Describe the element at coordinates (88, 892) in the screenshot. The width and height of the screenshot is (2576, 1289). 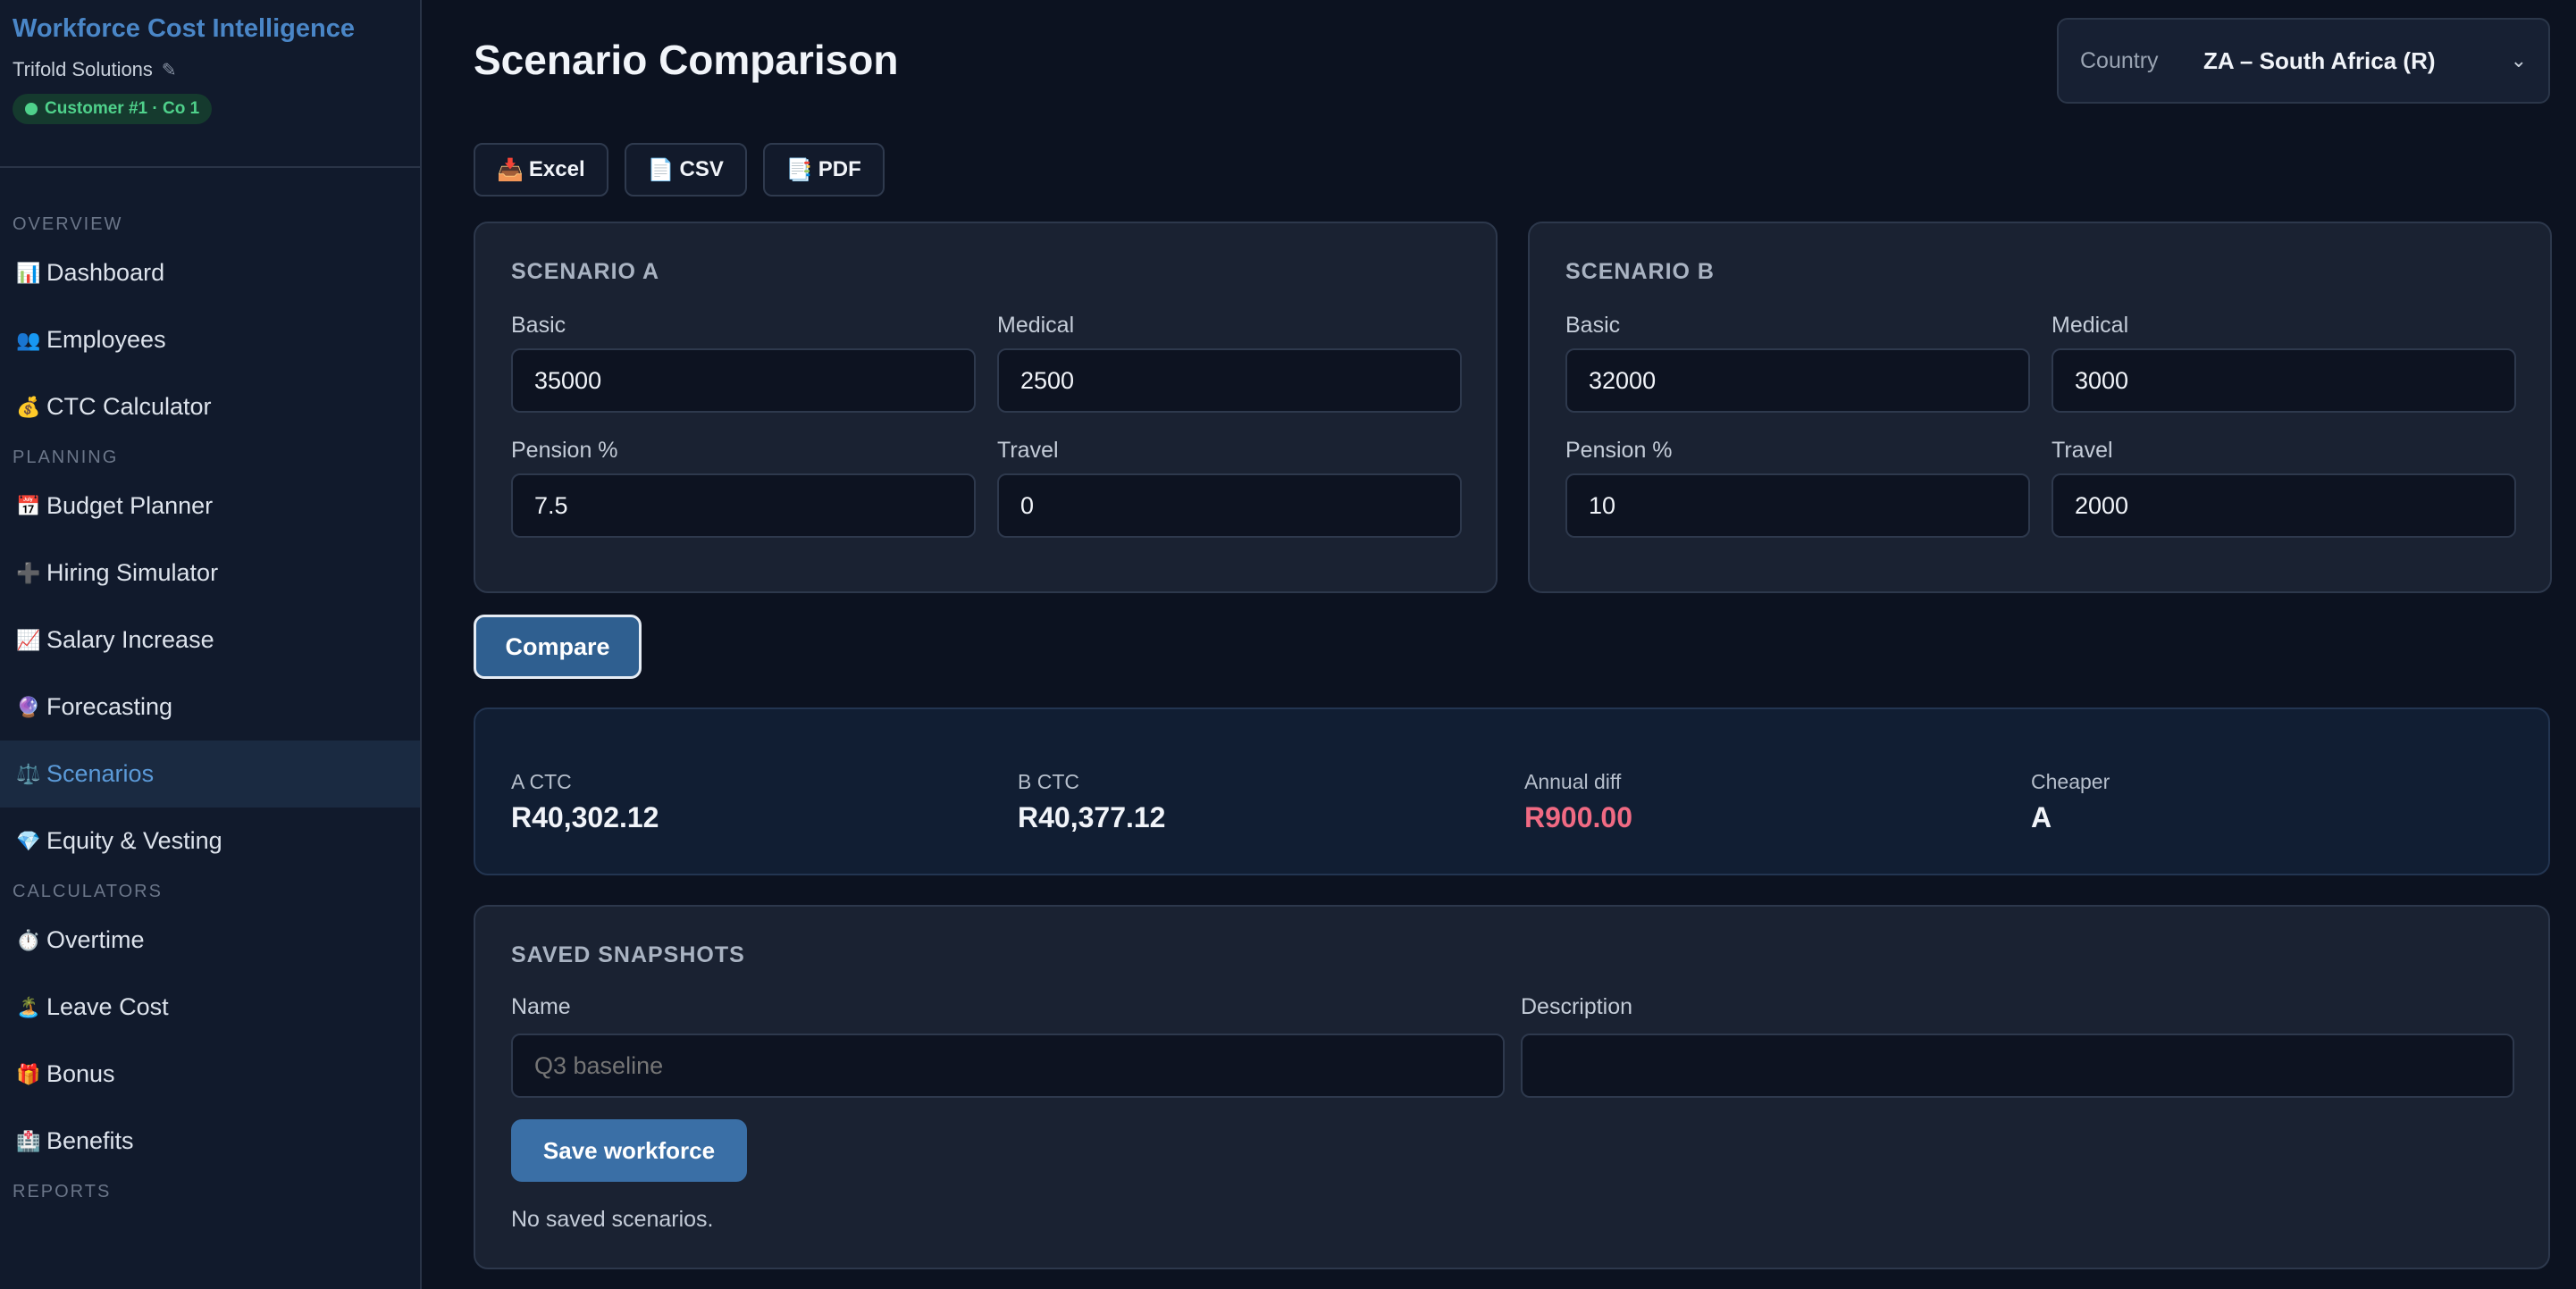
I see `nav-section-calculators: CALCULATORS` at that location.